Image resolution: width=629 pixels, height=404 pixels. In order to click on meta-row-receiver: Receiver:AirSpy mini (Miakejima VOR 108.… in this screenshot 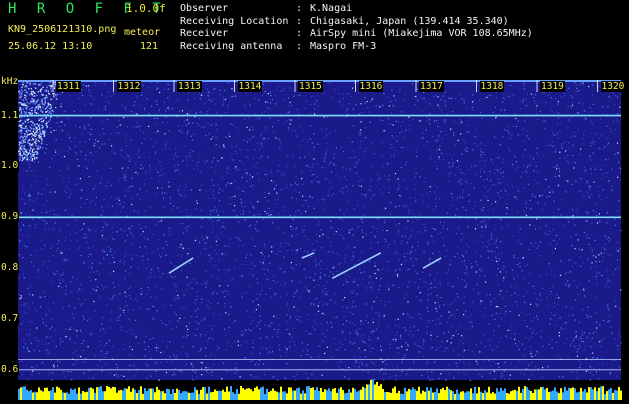, I will do `click(356, 34)`.